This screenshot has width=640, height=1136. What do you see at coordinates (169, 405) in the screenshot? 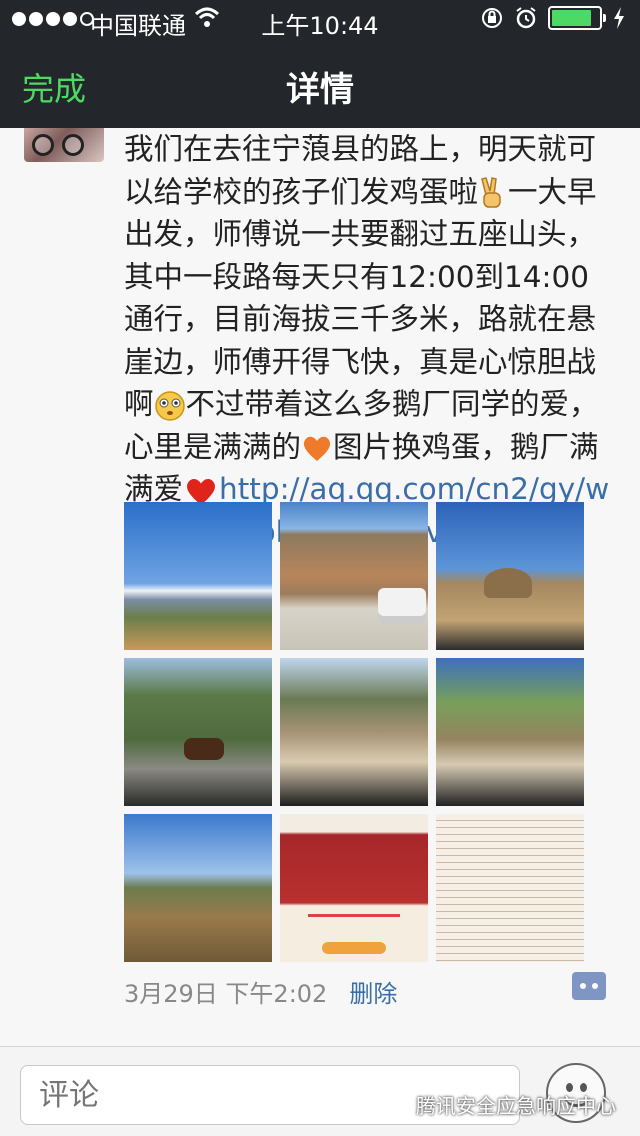
I see `flushed-face-emoji` at bounding box center [169, 405].